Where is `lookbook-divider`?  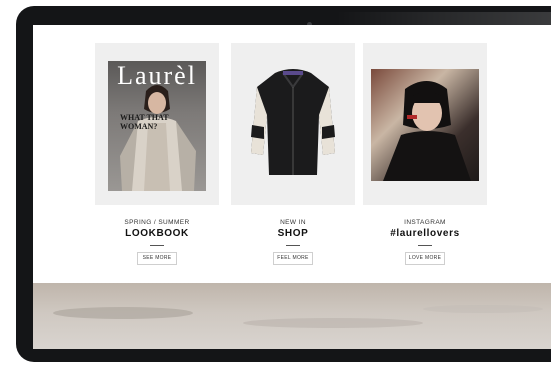 lookbook-divider is located at coordinates (157, 245).